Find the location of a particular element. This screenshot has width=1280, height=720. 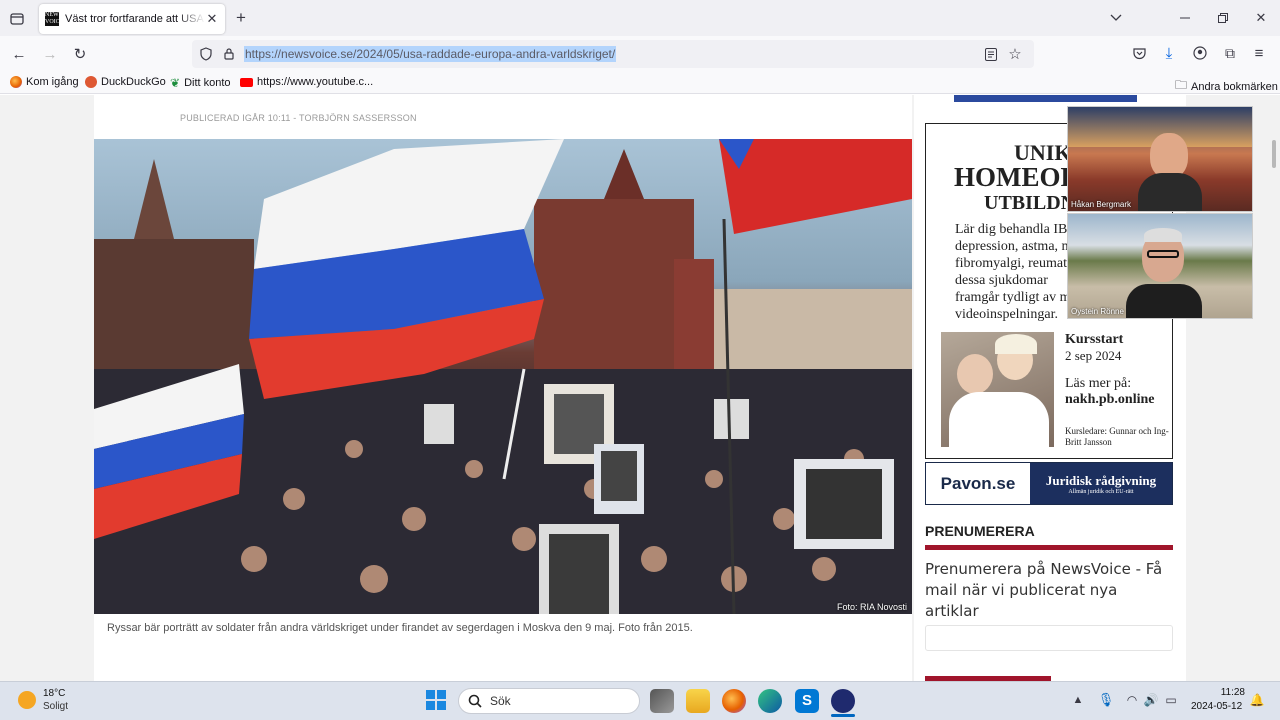

back-icon: ← is located at coordinates (19, 54).